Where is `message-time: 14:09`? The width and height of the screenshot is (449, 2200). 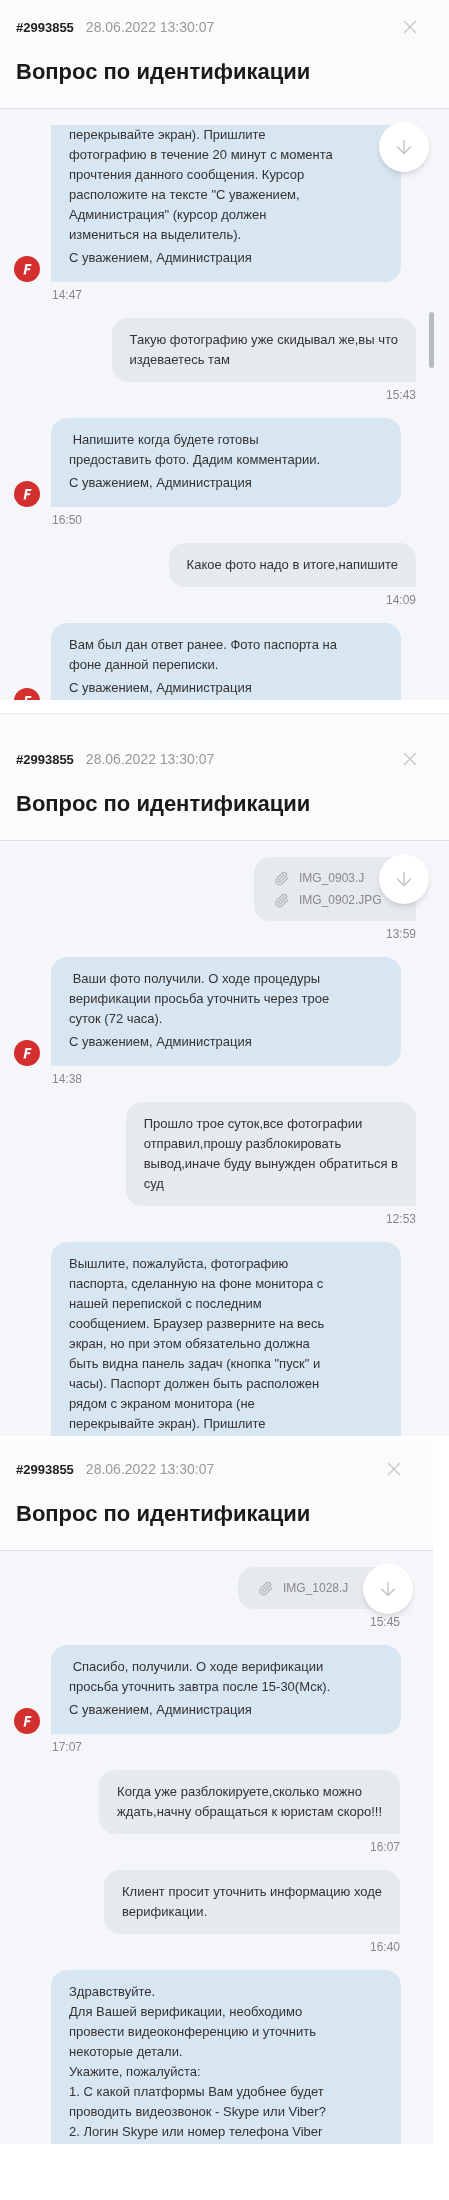
message-time: 14:09 is located at coordinates (400, 600).